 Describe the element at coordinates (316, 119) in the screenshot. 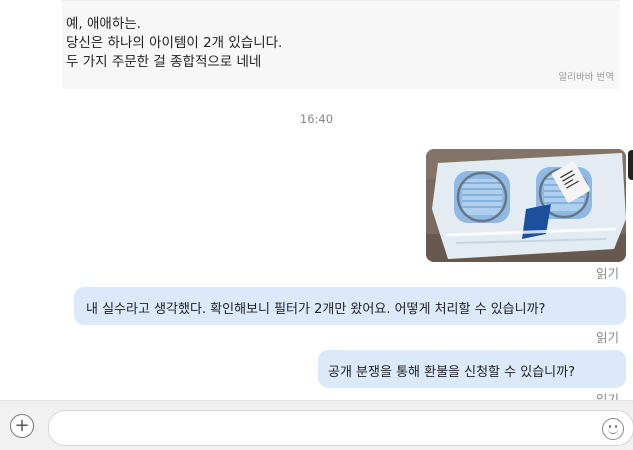

I see `timestamp: 16:40` at that location.